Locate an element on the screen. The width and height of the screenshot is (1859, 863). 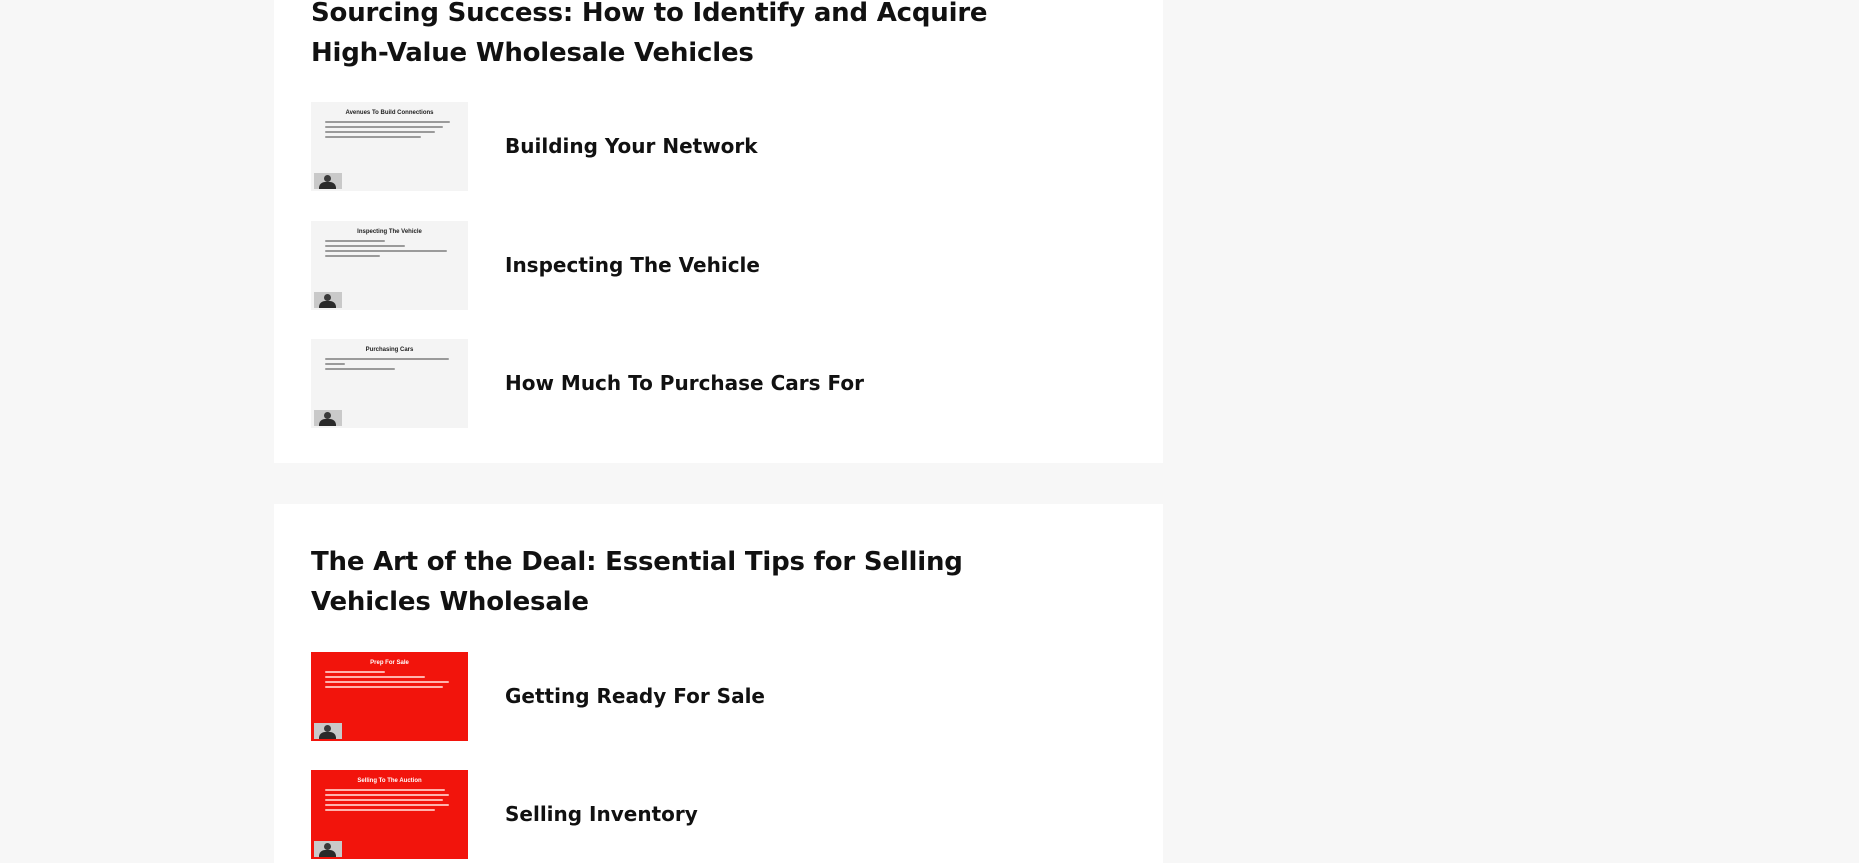
lesson-thumbnail: Selling To The Auction is located at coordinates (389, 814).